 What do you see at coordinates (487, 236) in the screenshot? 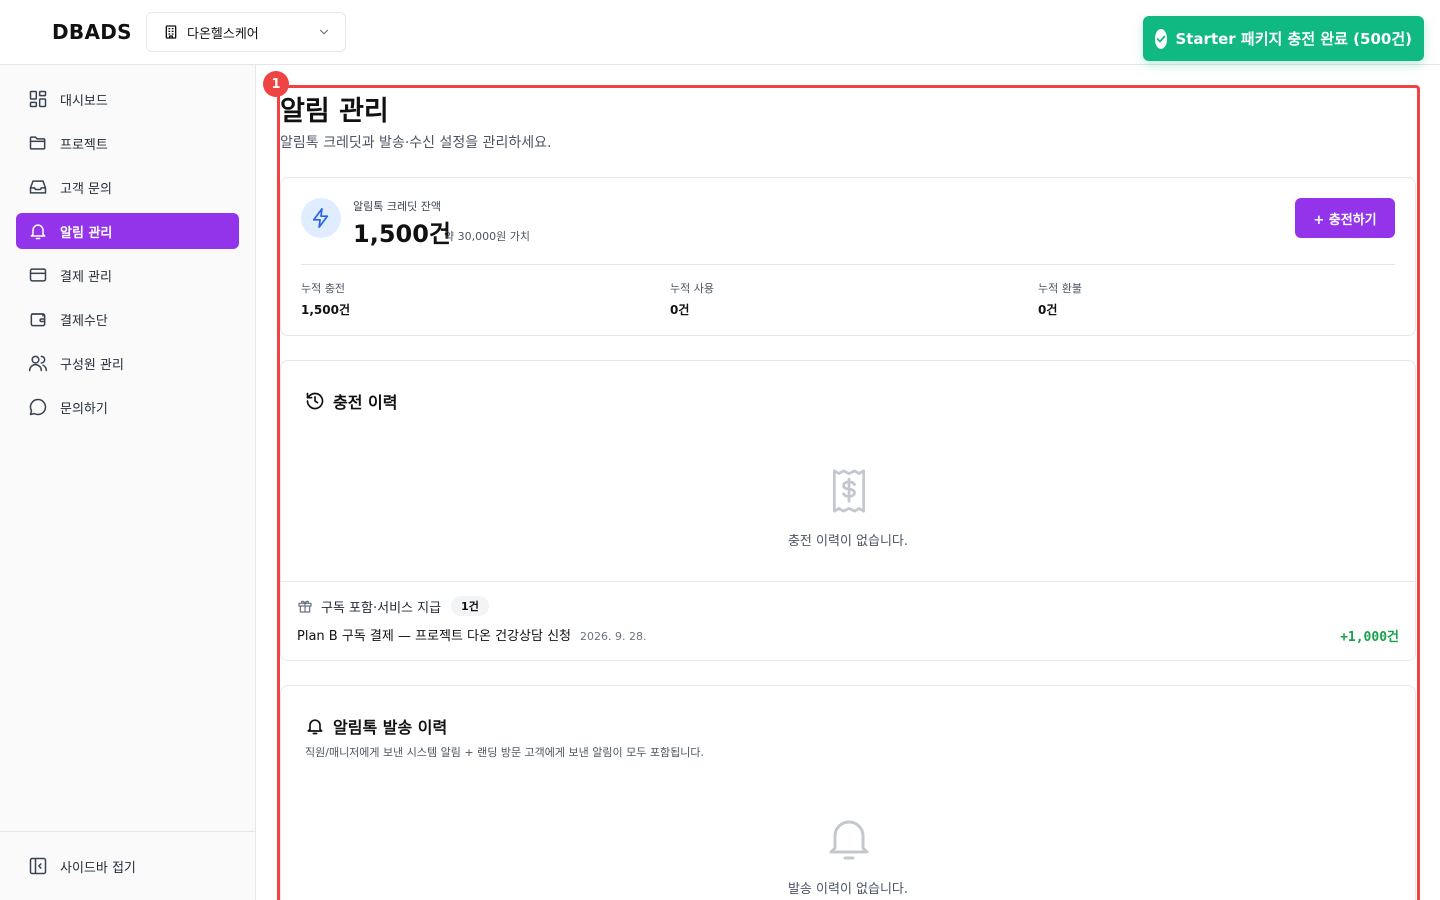
I see `credit-value-note: 약 30,000원 가치` at bounding box center [487, 236].